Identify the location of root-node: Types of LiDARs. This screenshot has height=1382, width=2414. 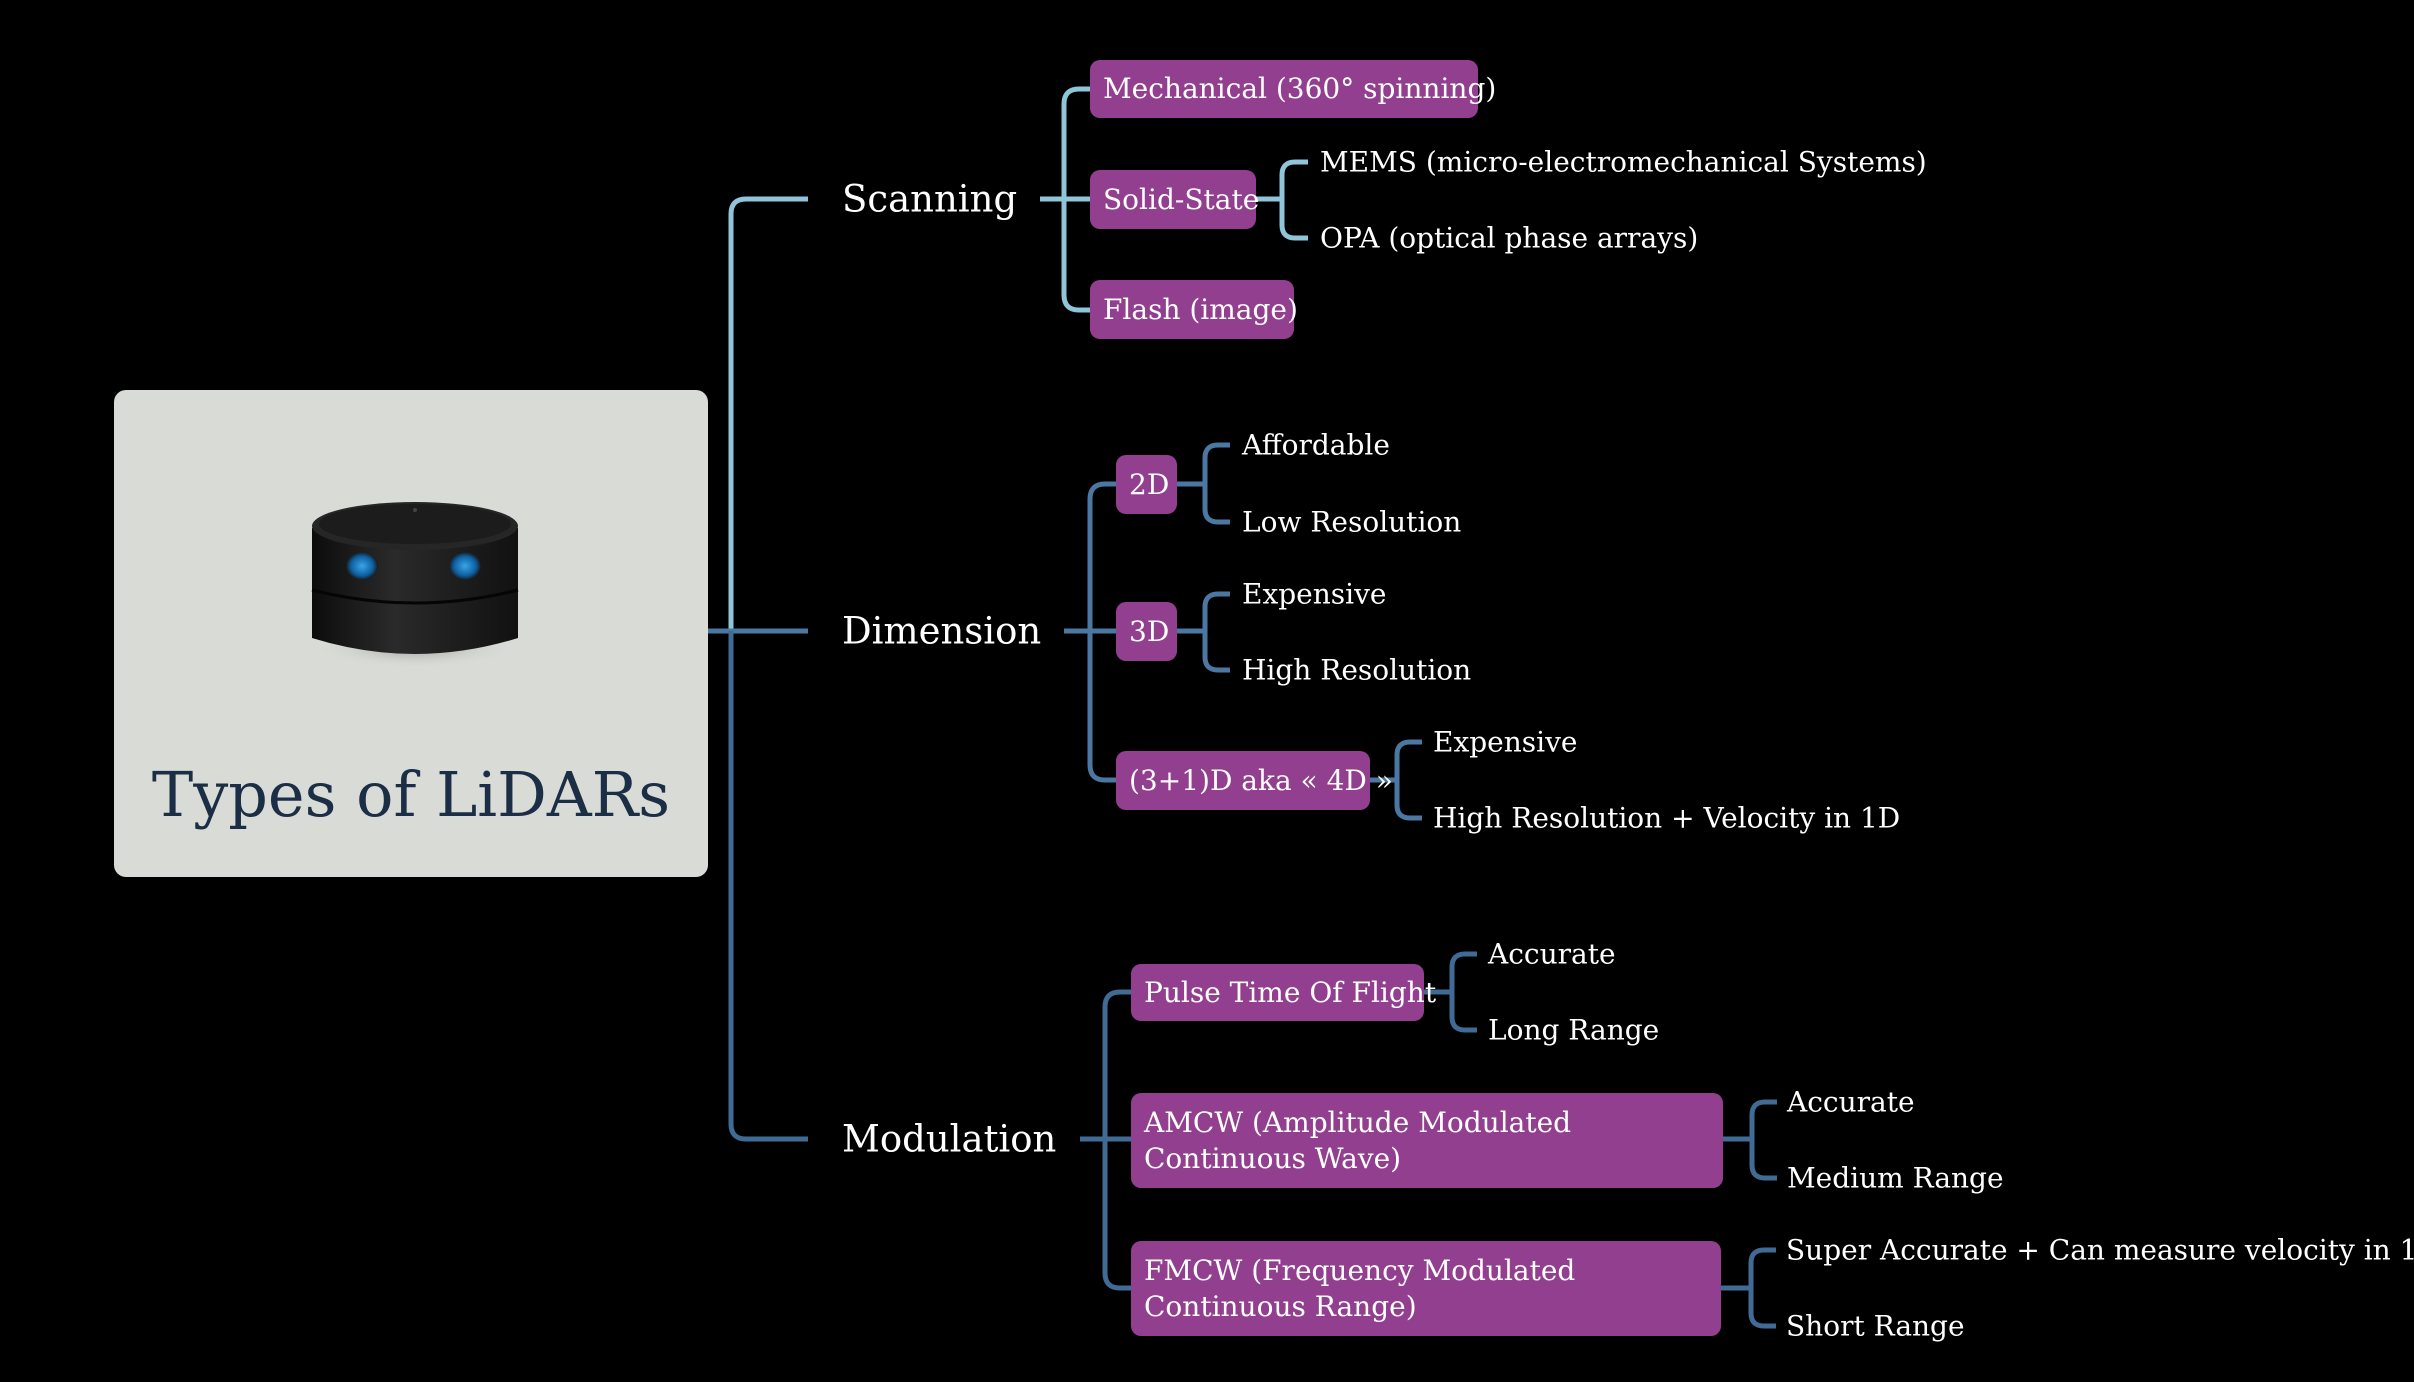
(411, 633).